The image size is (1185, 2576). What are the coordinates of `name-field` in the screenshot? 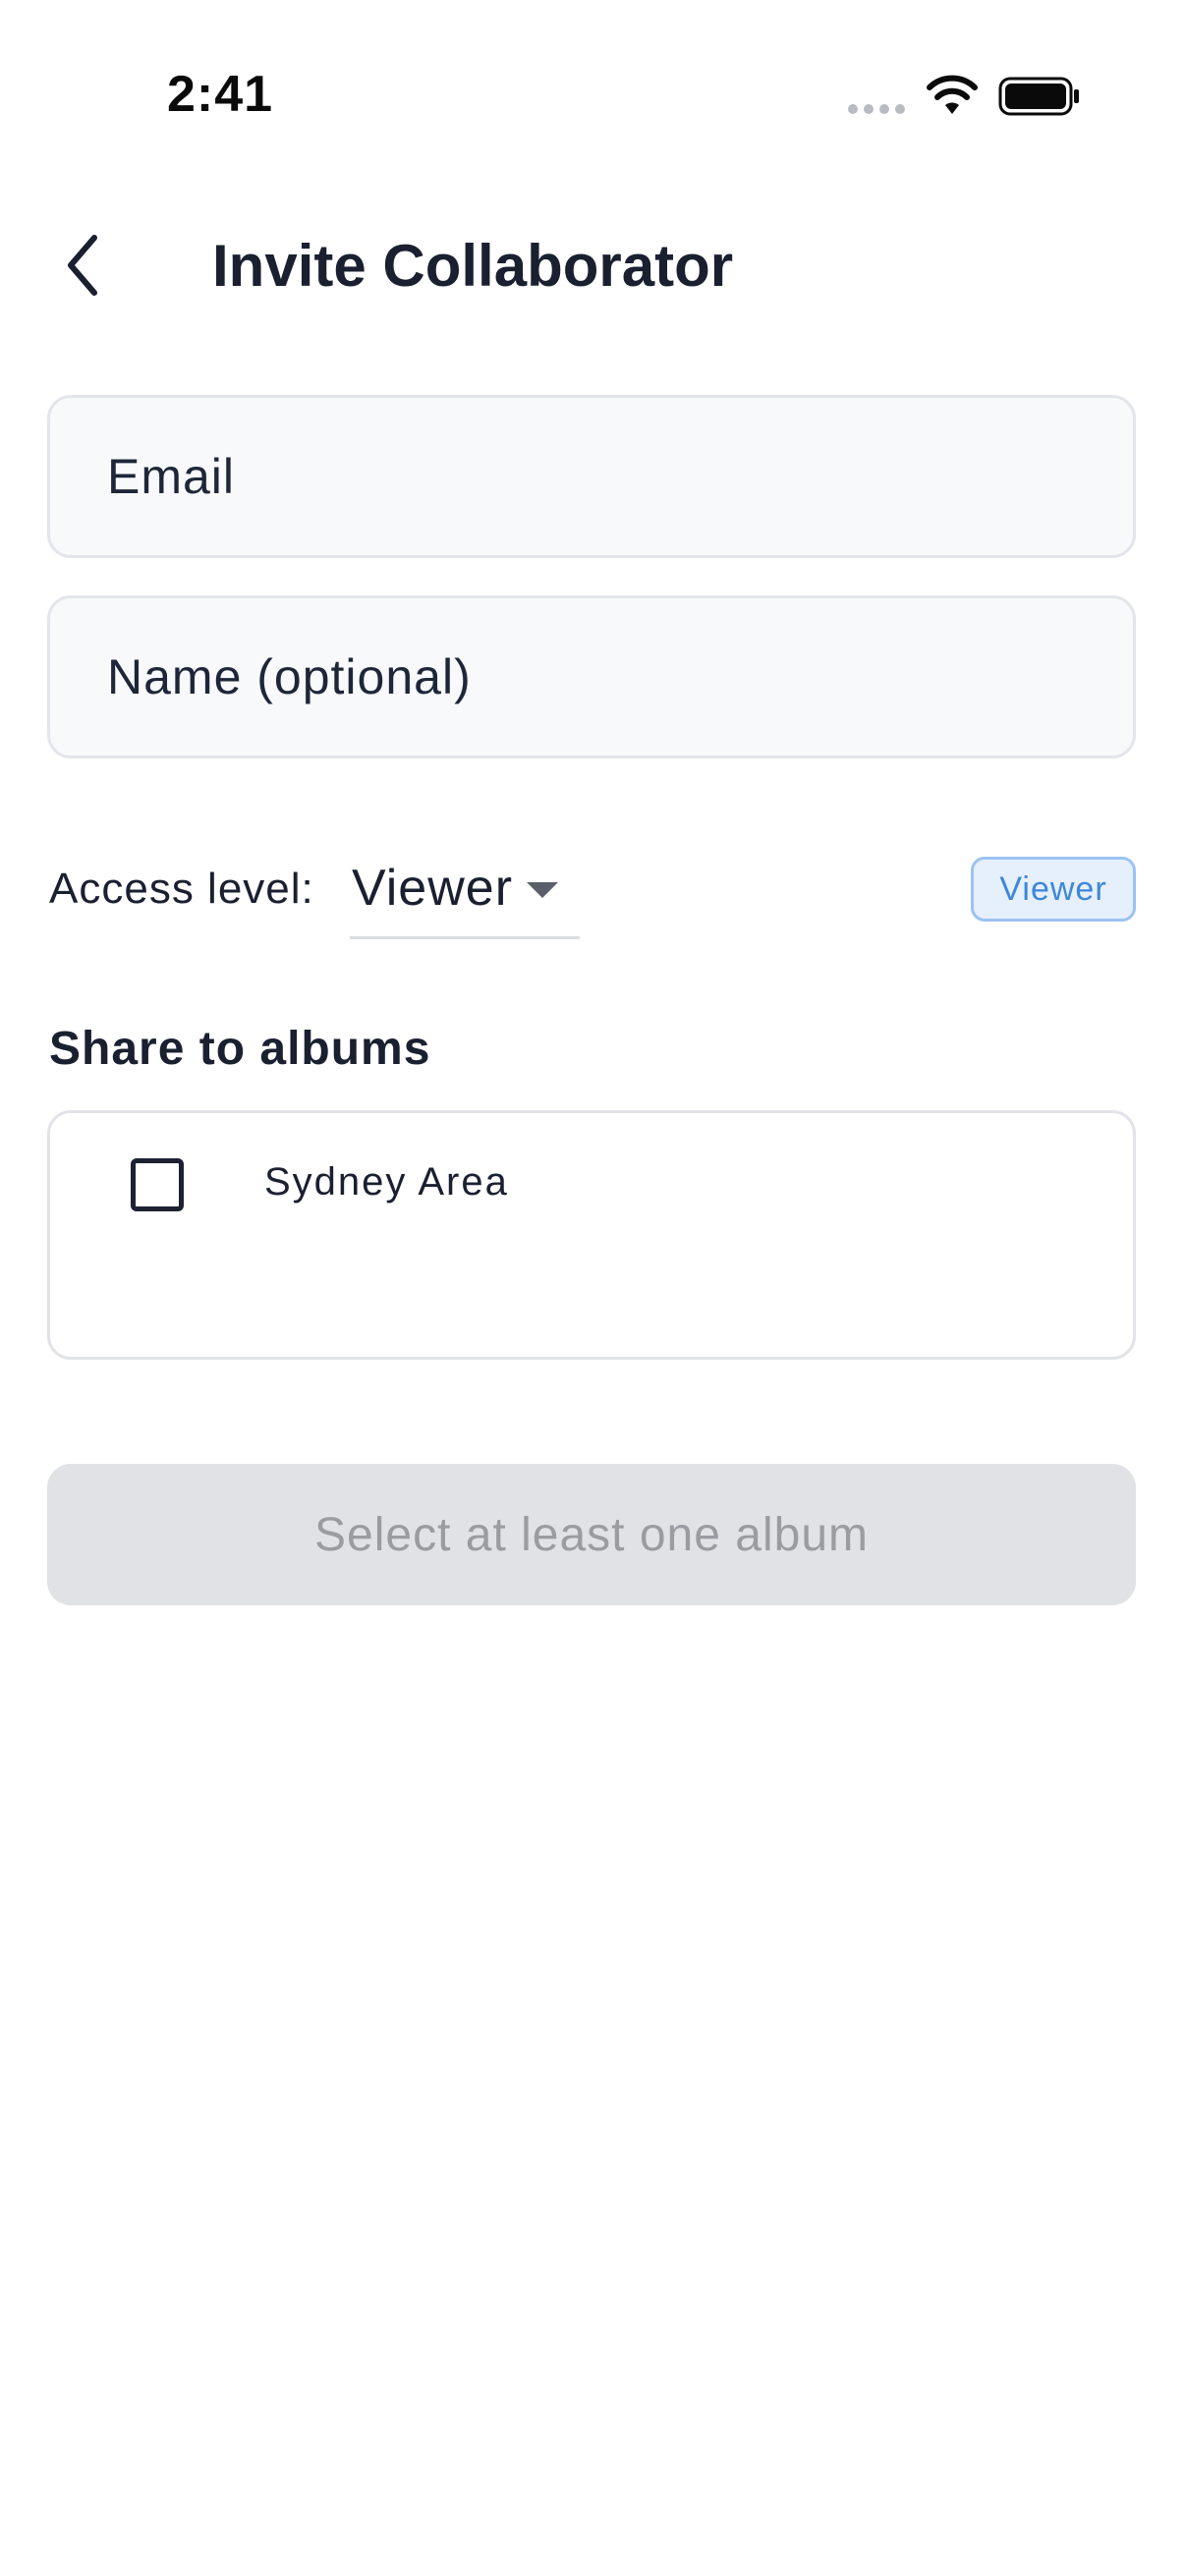 It's located at (592, 677).